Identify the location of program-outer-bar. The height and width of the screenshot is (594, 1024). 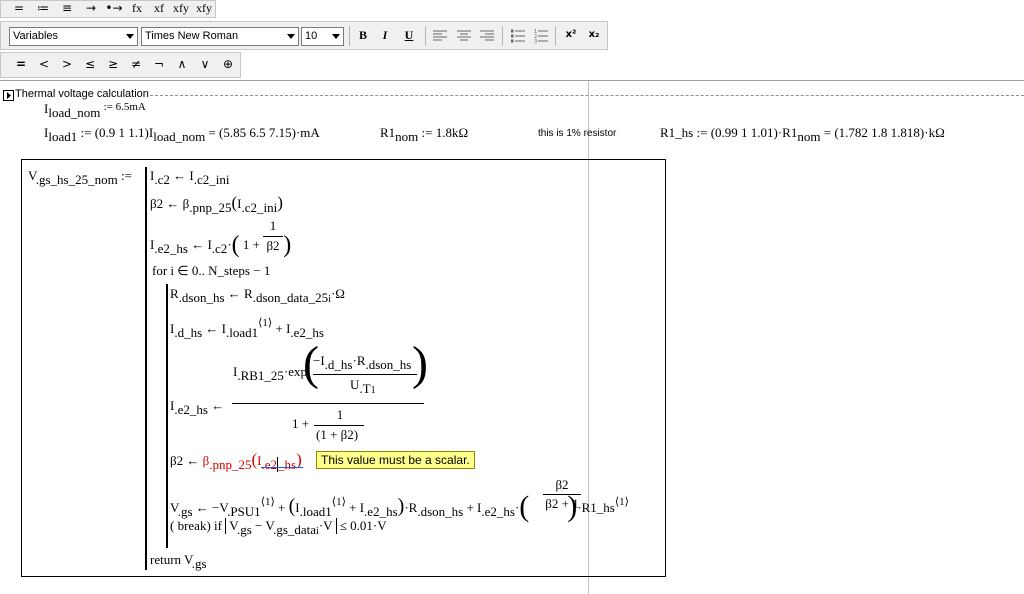
(146, 368).